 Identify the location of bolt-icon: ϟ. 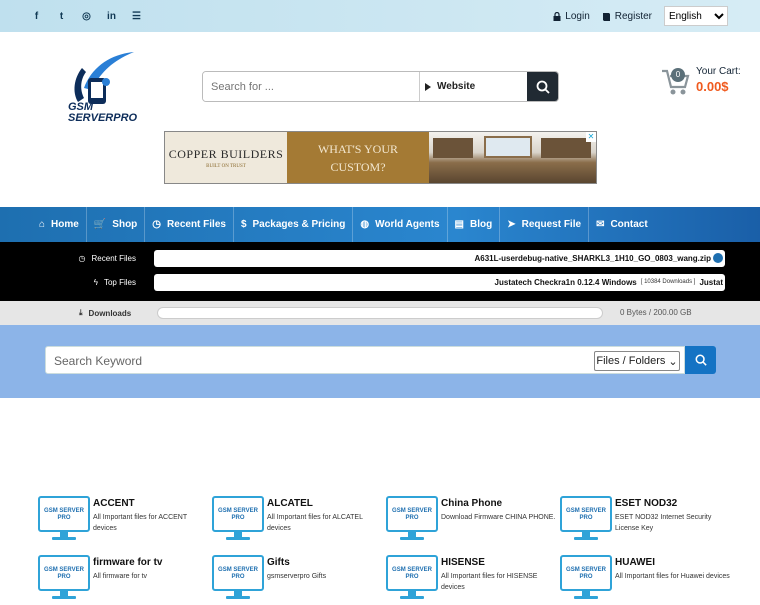
(95, 282).